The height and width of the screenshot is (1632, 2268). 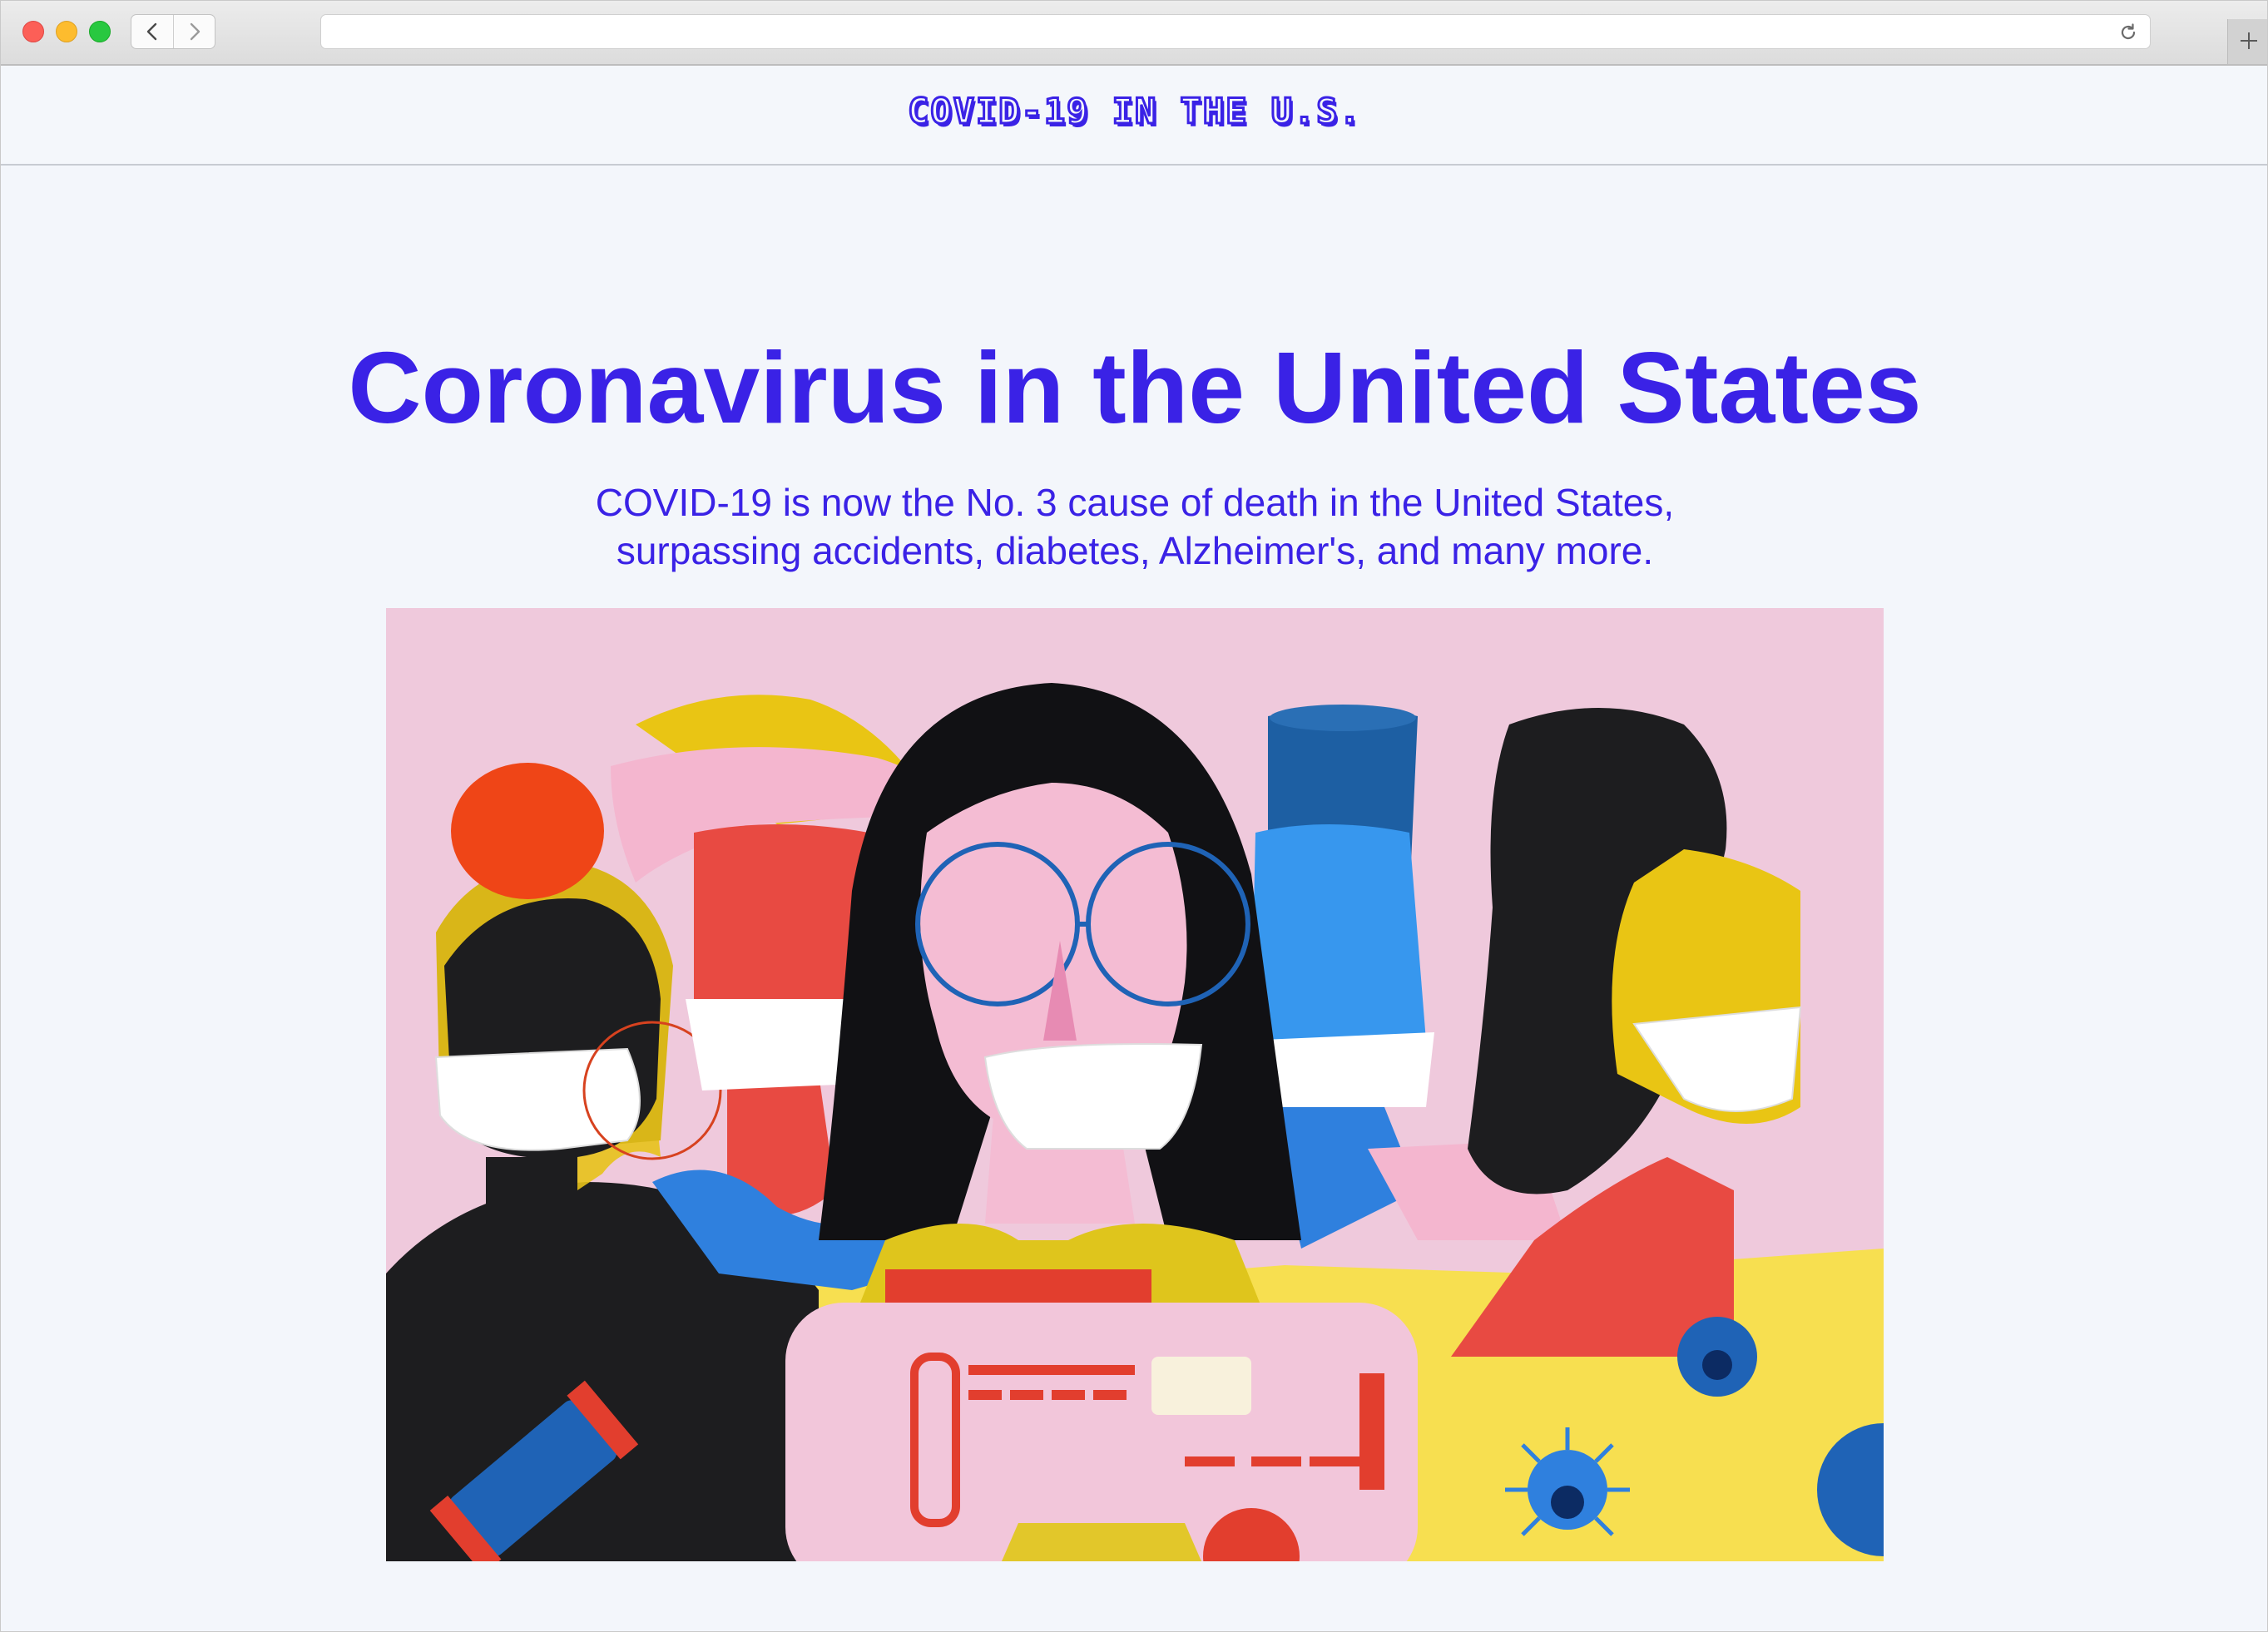 What do you see at coordinates (100, 31) in the screenshot?
I see `maximize-window-button` at bounding box center [100, 31].